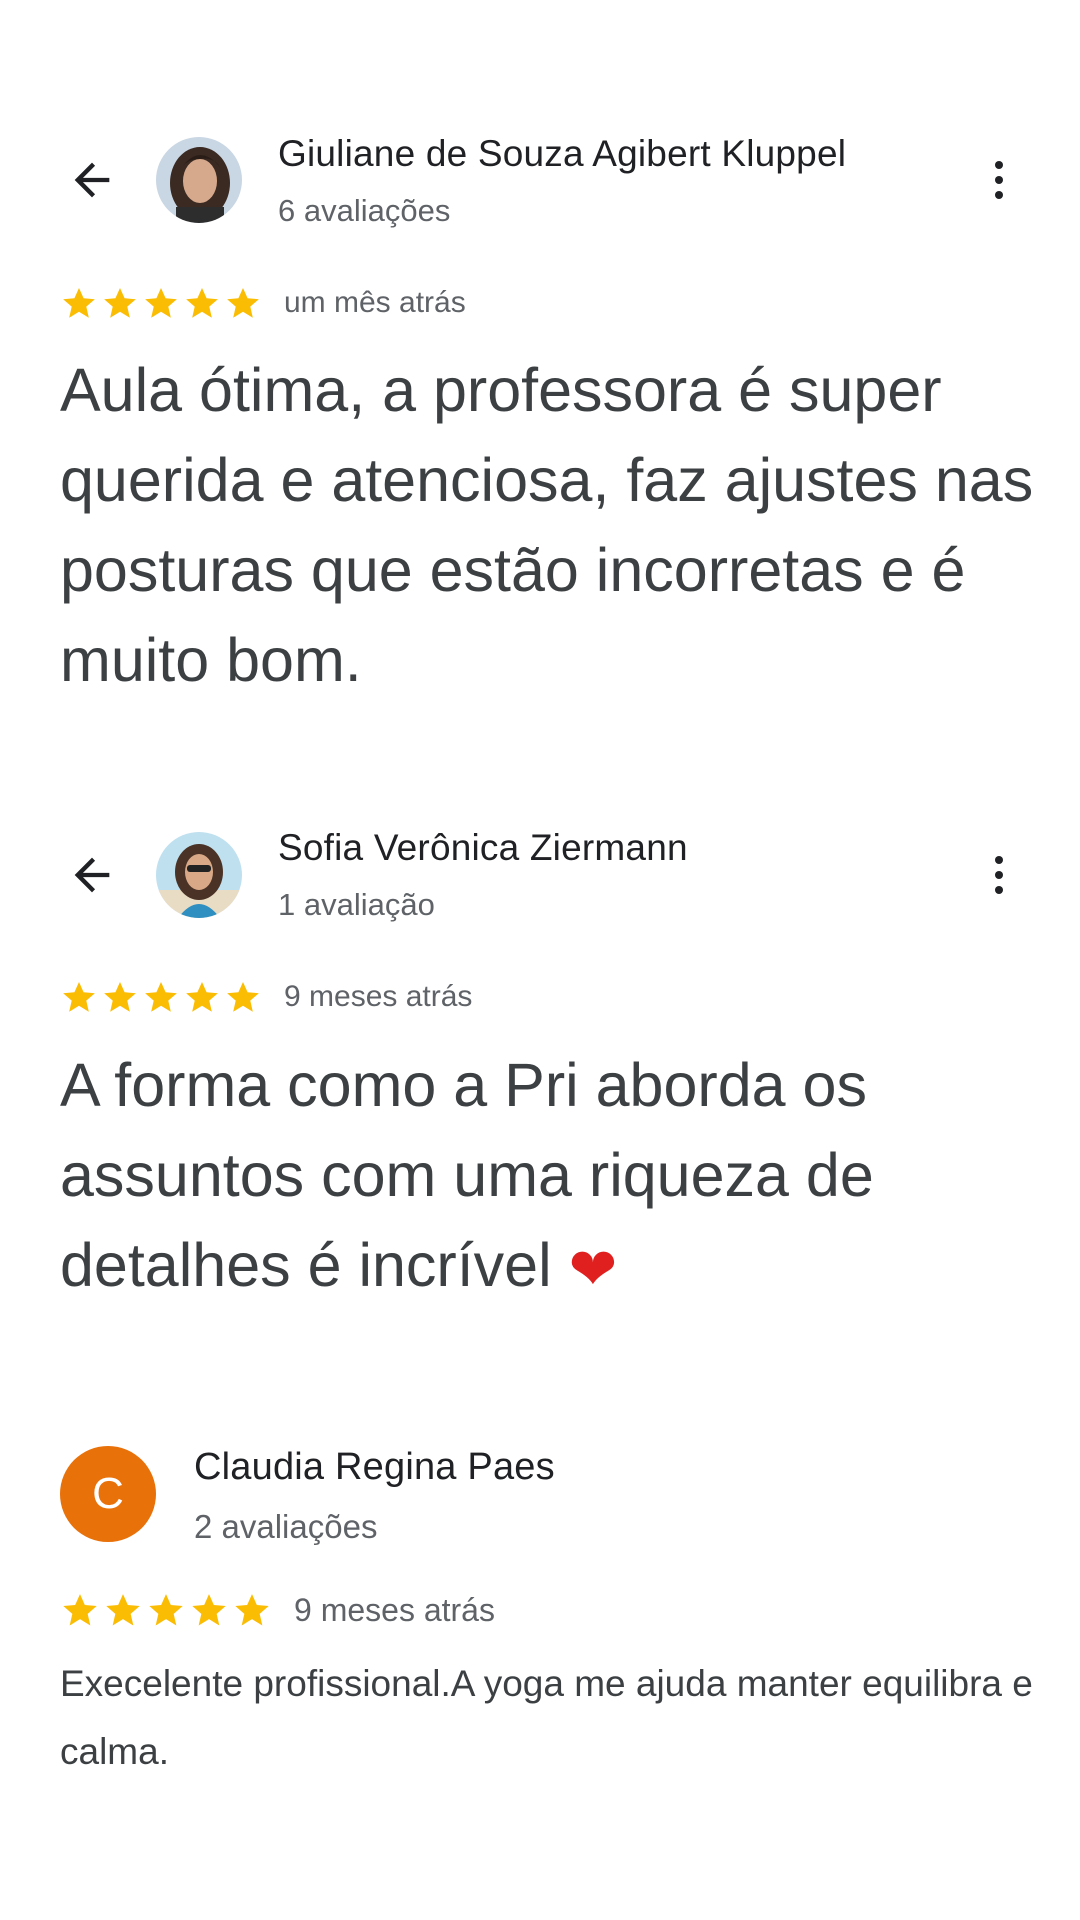 The width and height of the screenshot is (1080, 1920). Describe the element at coordinates (286, 1526) in the screenshot. I see `review-count: 2 avaliações` at that location.